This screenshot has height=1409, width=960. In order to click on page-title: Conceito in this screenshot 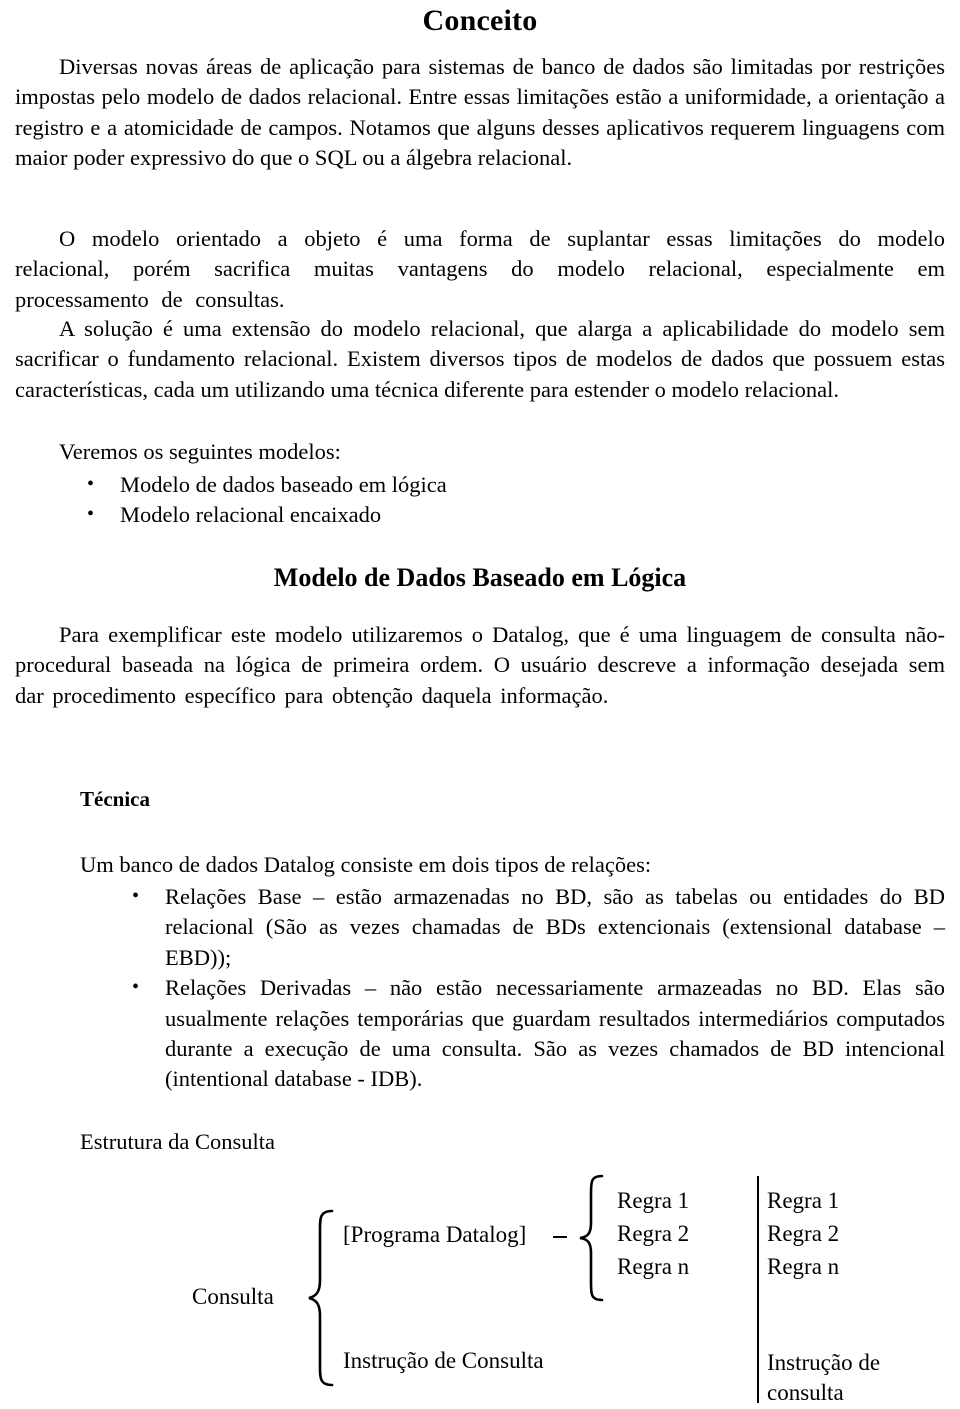, I will do `click(480, 20)`.